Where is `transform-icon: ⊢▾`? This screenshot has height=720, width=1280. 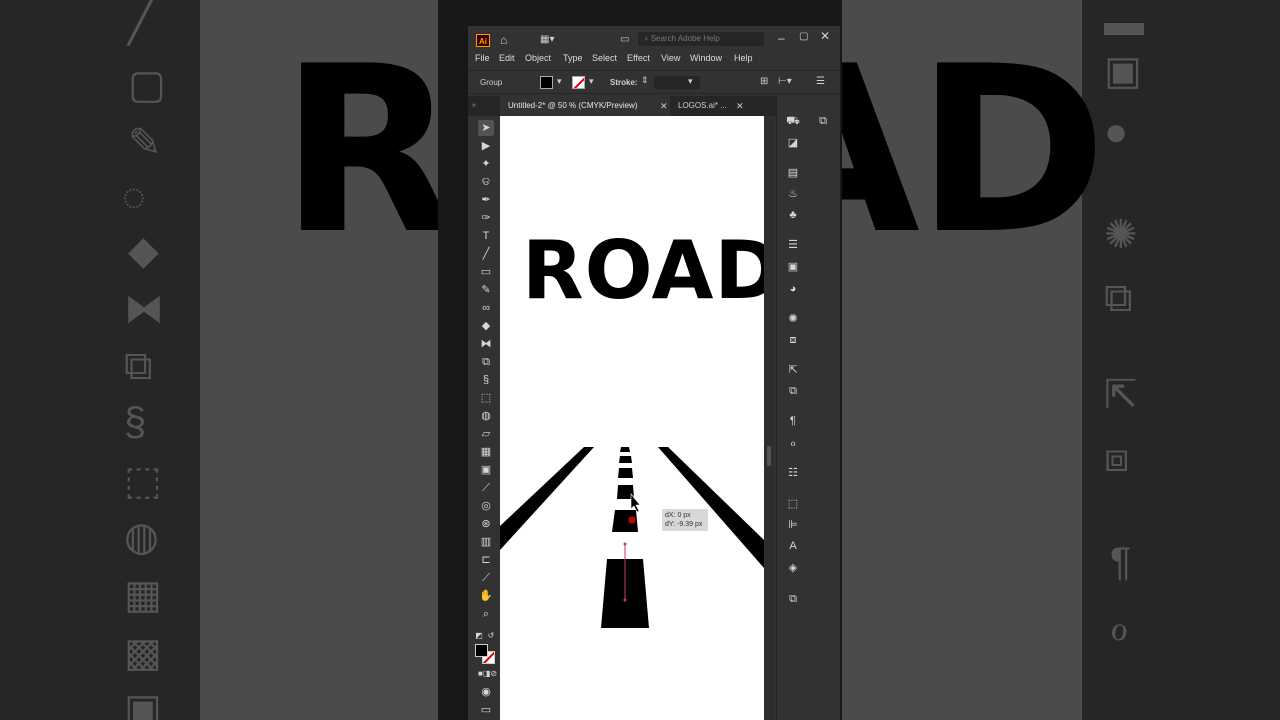 transform-icon: ⊢▾ is located at coordinates (785, 81).